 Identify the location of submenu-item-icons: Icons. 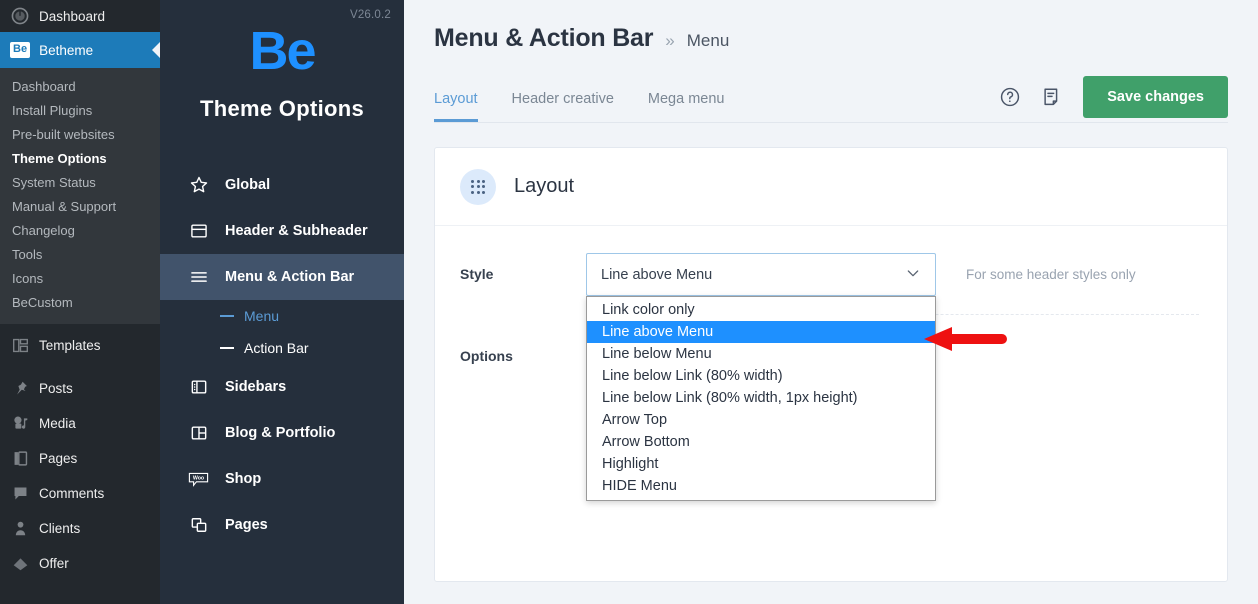
(80, 278).